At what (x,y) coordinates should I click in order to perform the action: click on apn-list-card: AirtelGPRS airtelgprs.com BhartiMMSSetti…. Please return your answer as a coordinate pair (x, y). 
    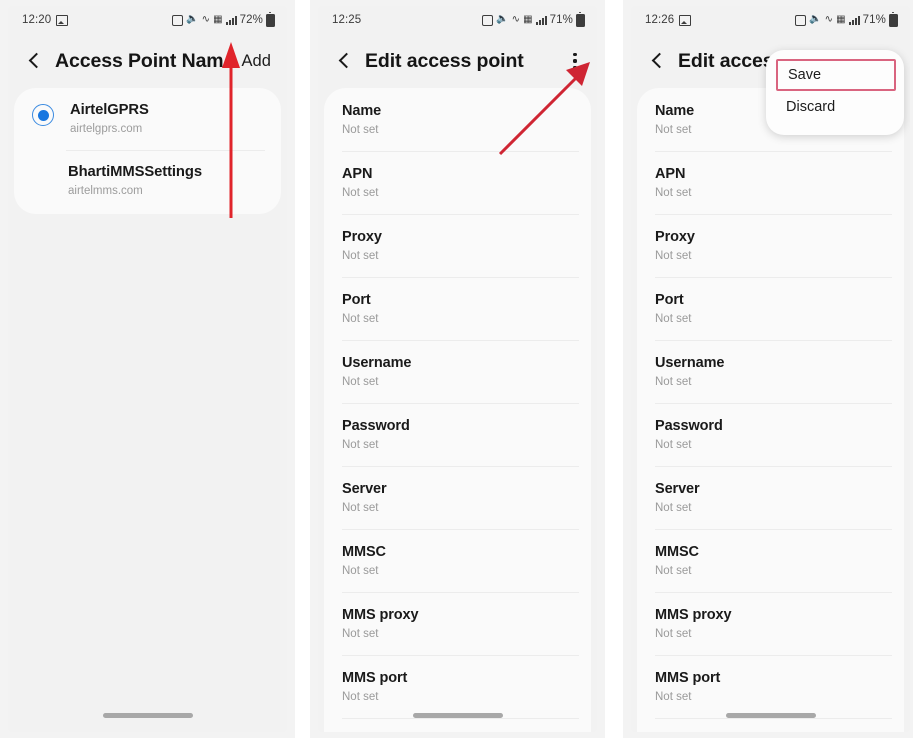
    Looking at the image, I should click on (147, 151).